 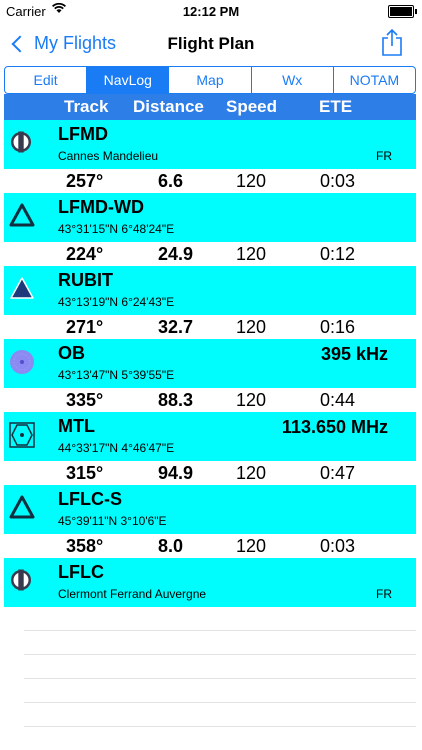 I want to click on leg-track: 271°, so click(x=85, y=327).